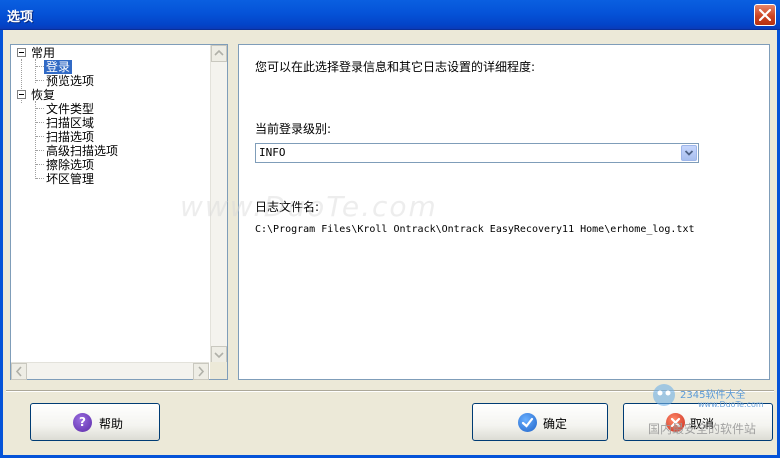 The width and height of the screenshot is (780, 458). Describe the element at coordinates (111, 424) in the screenshot. I see `help-button-label: 帮助` at that location.